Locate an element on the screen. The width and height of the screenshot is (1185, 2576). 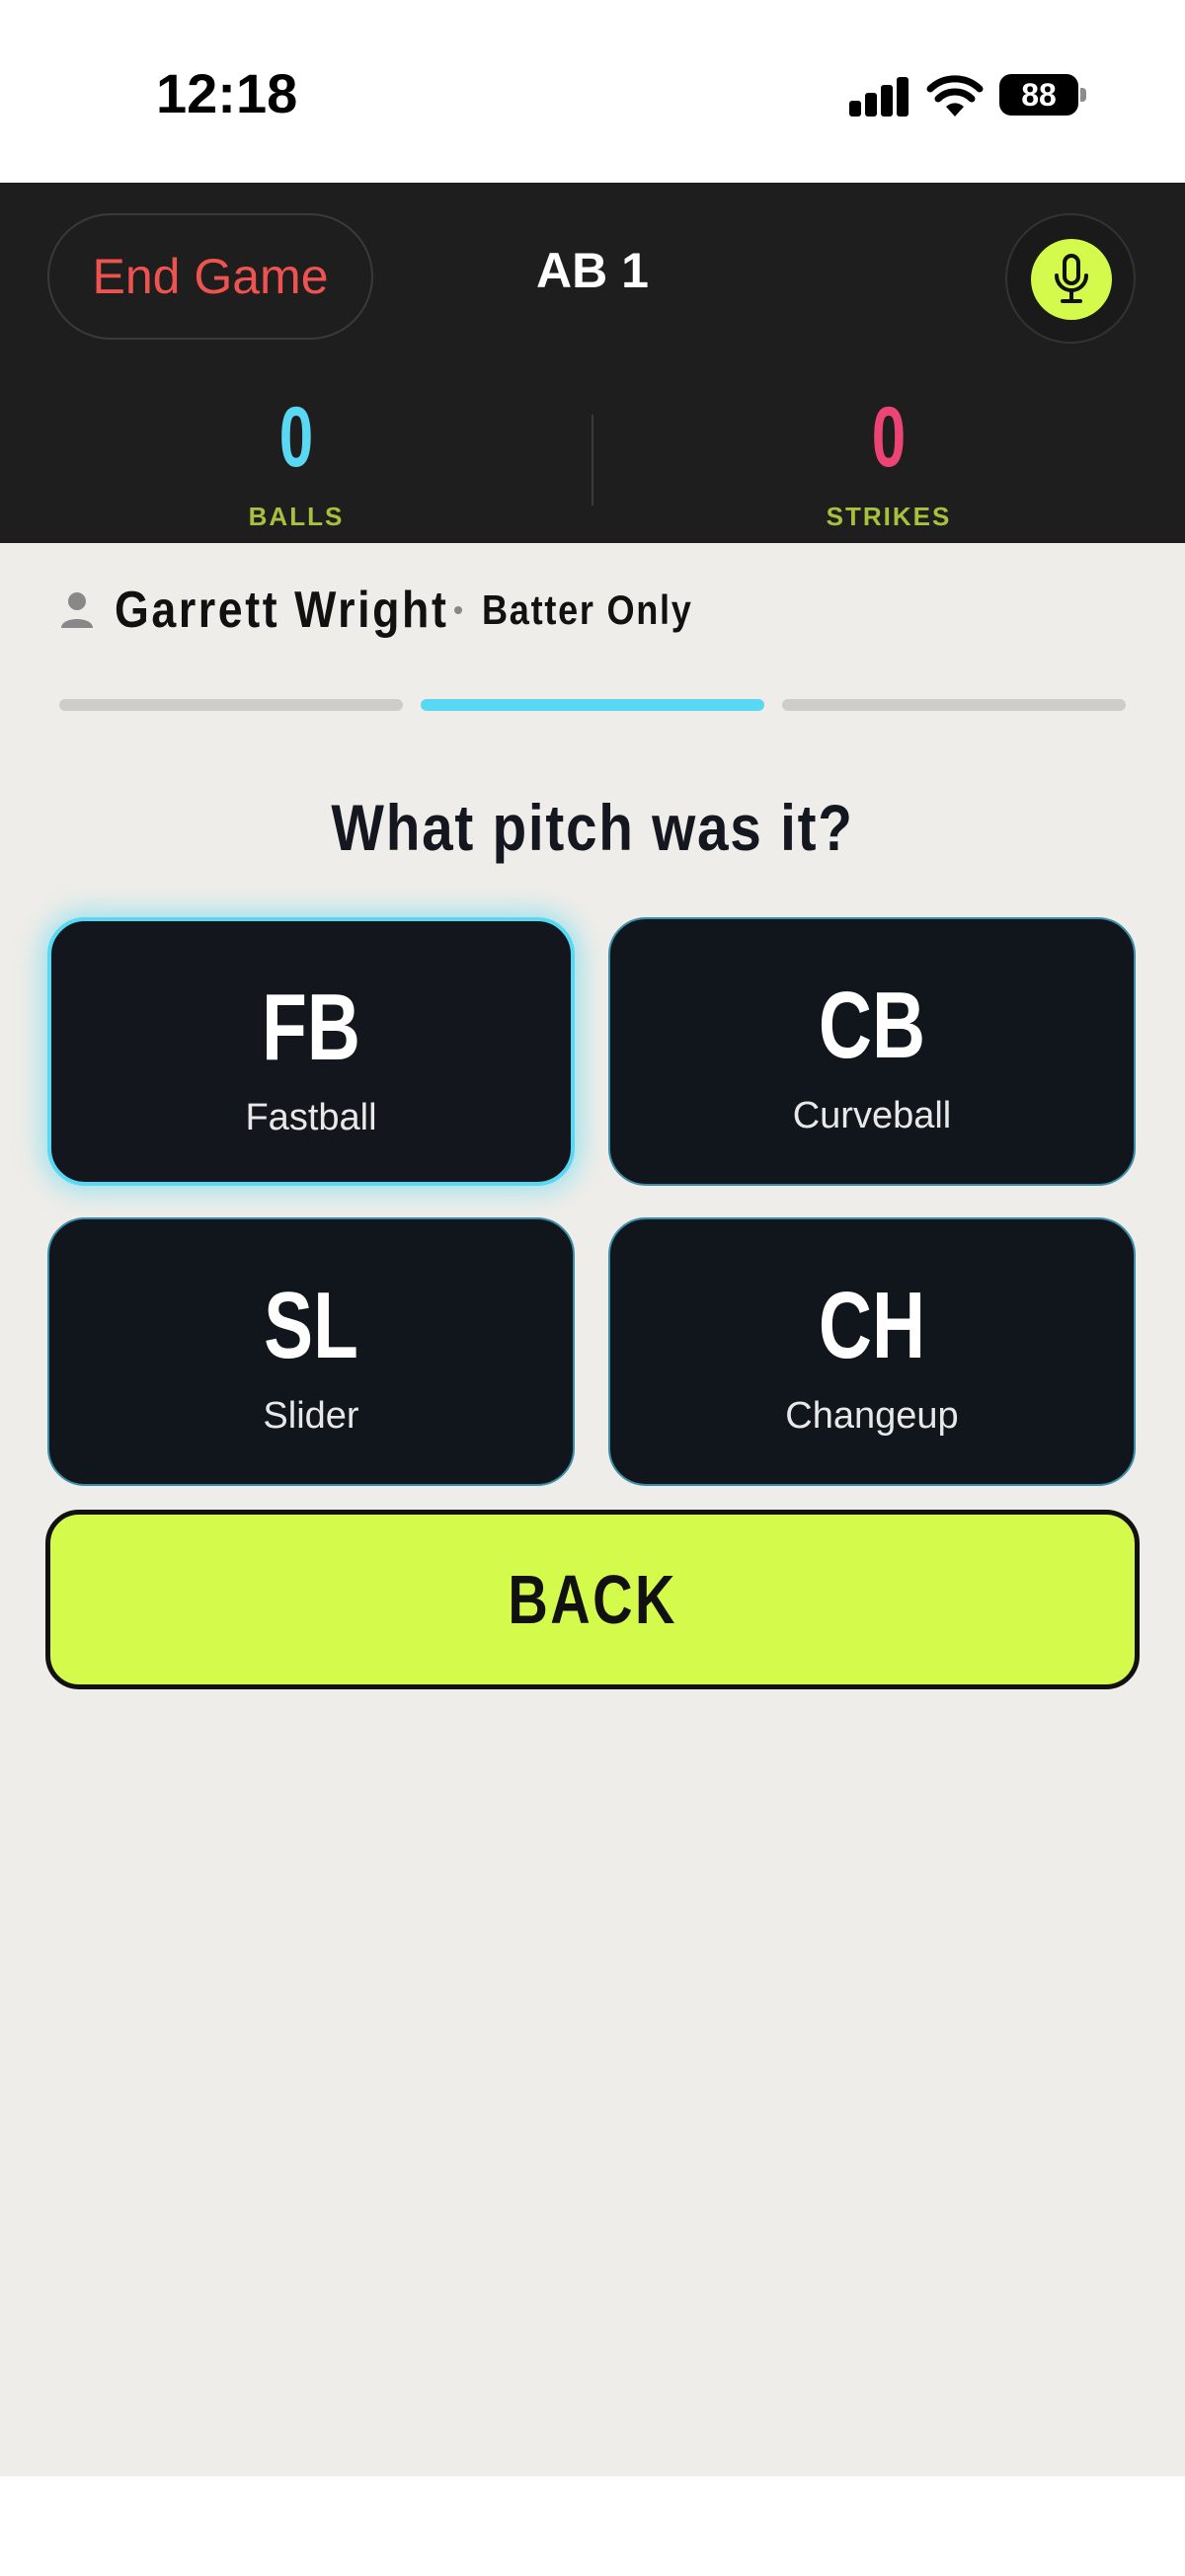
pitch-code: SL is located at coordinates (311, 1325).